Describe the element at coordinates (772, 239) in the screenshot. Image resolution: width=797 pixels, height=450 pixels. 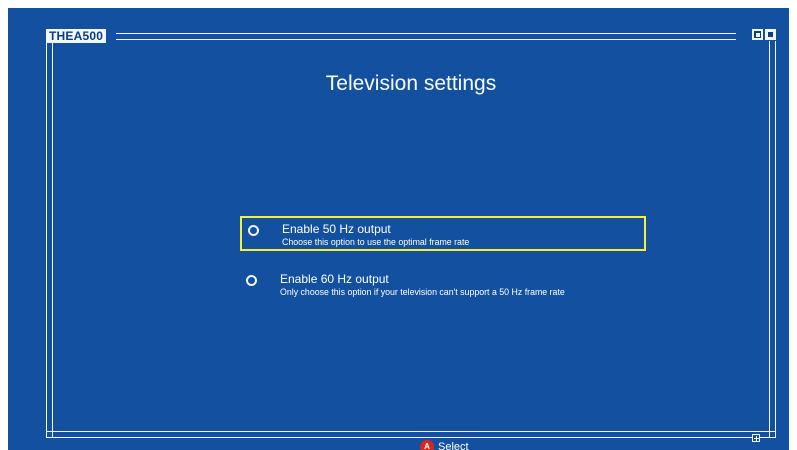
I see `right-frame-line` at that location.